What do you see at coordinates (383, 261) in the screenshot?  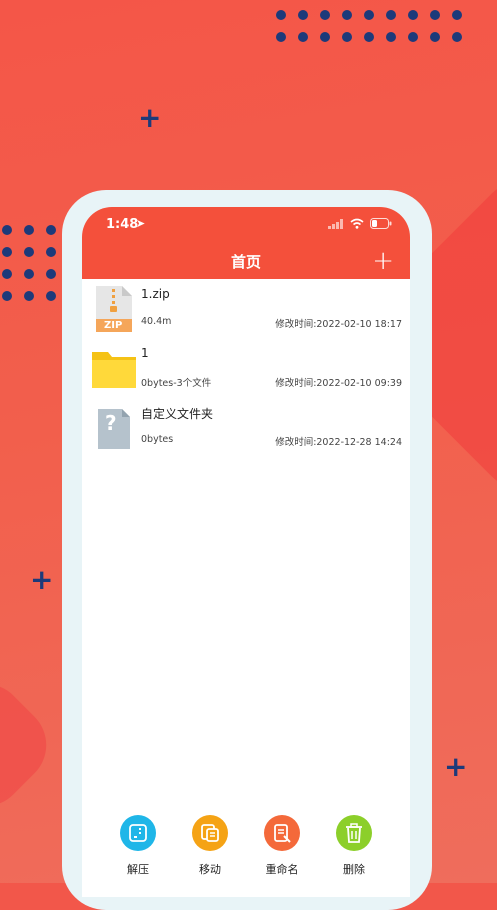 I see `add-button: +` at bounding box center [383, 261].